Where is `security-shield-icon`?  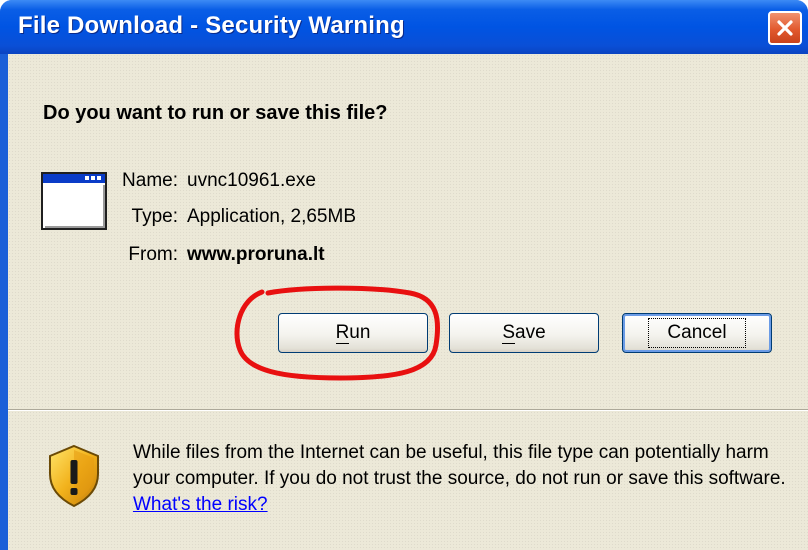
security-shield-icon is located at coordinates (74, 476).